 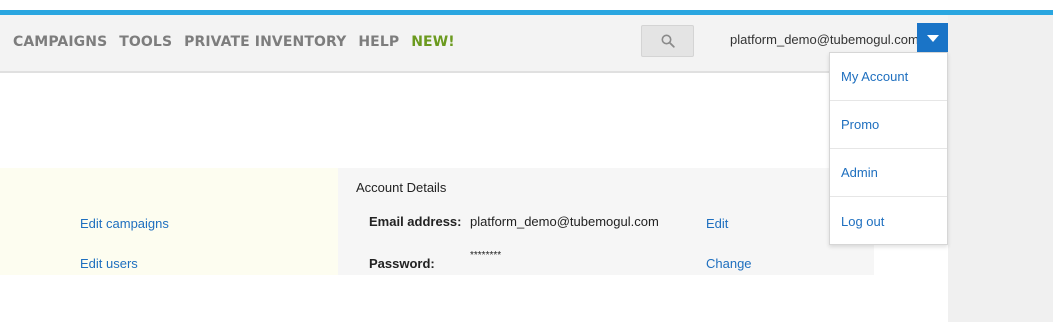 I want to click on account-menu: My Account Promo Admin Log out, so click(x=888, y=148).